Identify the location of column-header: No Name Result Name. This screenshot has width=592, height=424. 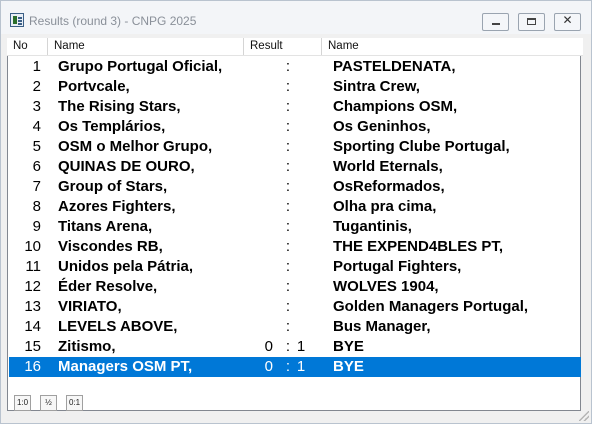
(295, 47).